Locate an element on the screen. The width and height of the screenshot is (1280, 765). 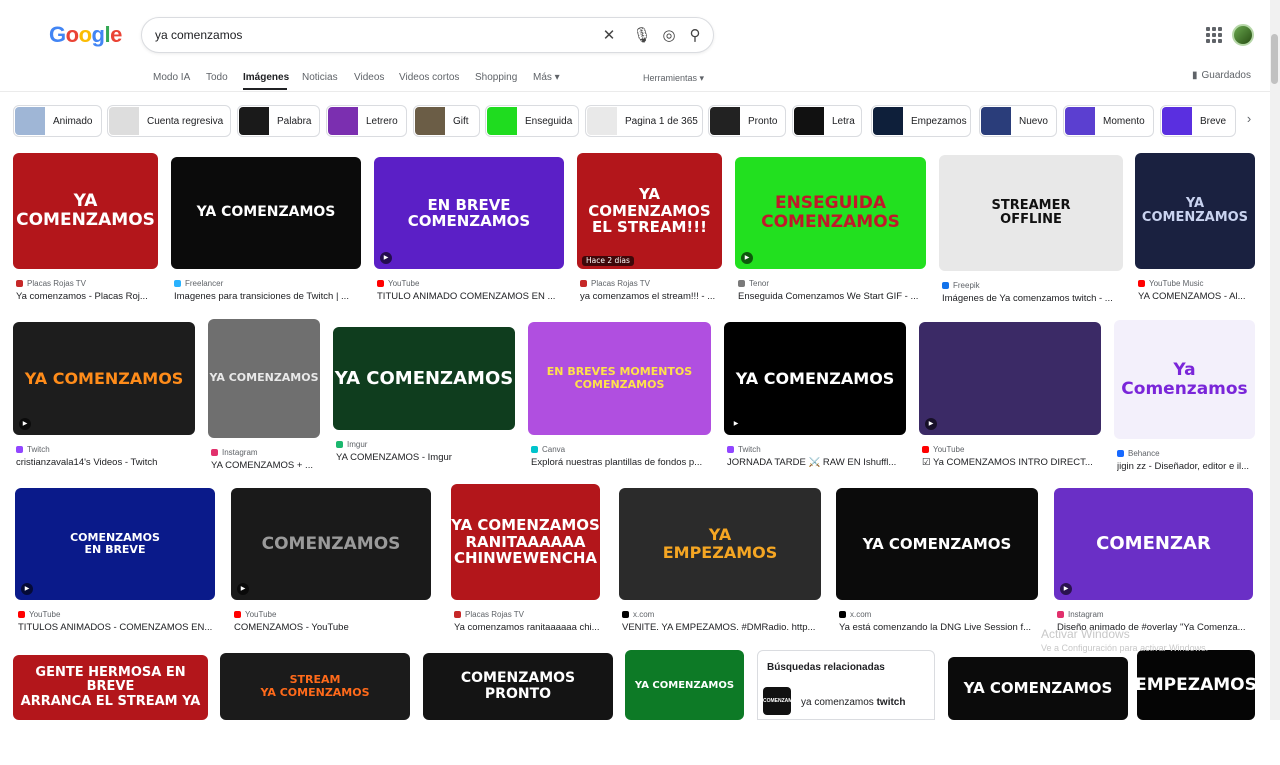
scrollbar-thumb is located at coordinates (1274, 59).